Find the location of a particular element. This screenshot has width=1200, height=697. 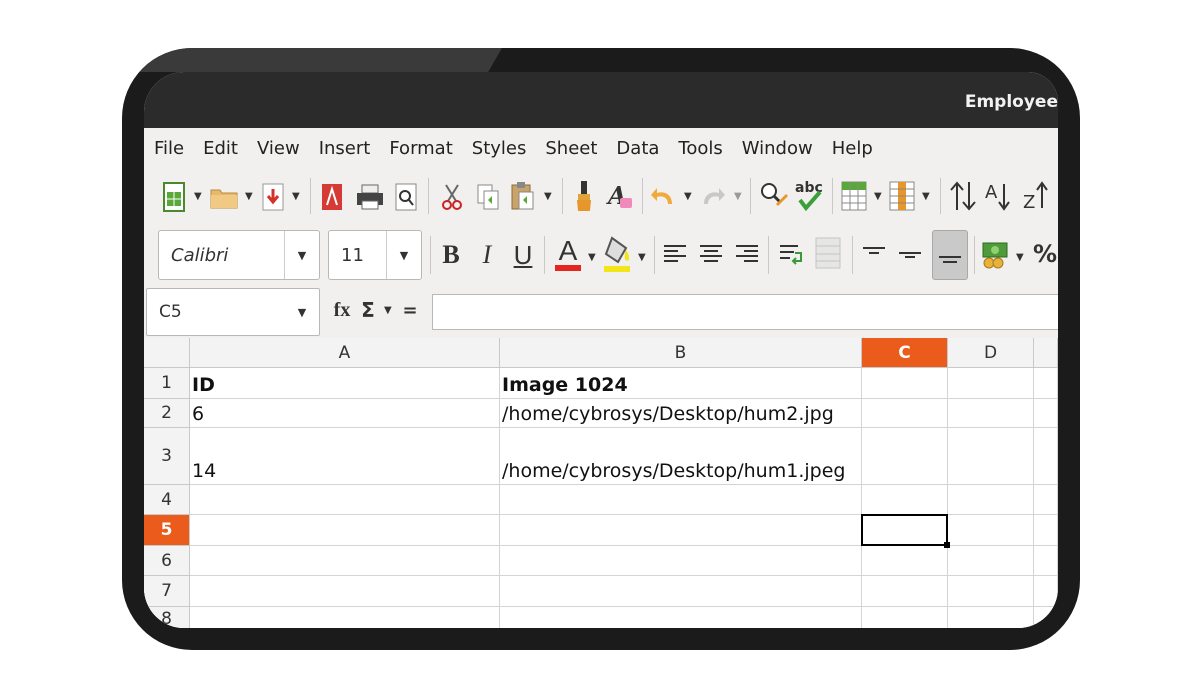

align-left-icon is located at coordinates (675, 254).